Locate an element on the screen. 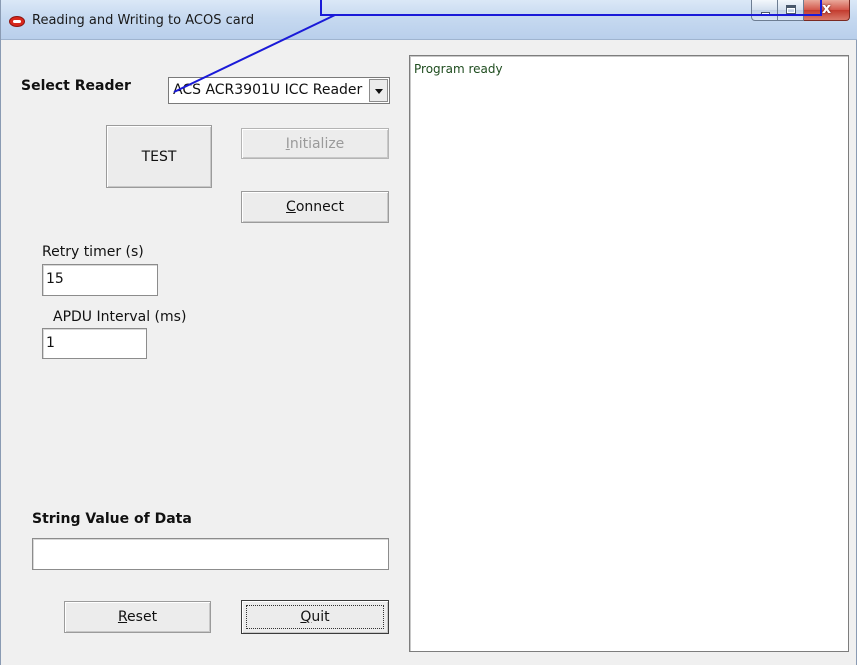 Image resolution: width=857 pixels, height=665 pixels. initialize-button-label: Initialize is located at coordinates (315, 143).